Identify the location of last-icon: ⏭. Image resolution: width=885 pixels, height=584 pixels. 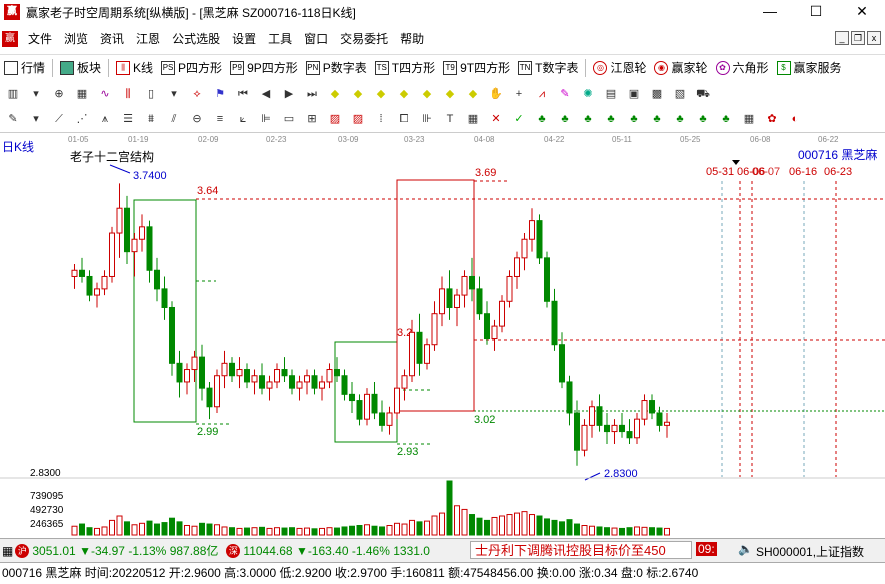
(312, 94).